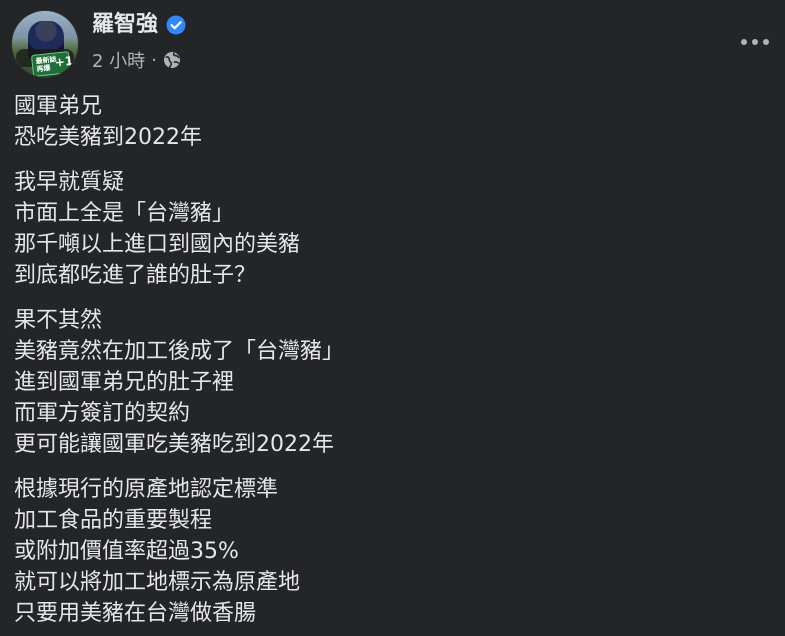 This screenshot has height=636, width=785. What do you see at coordinates (172, 60) in the screenshot?
I see `globe-icon` at bounding box center [172, 60].